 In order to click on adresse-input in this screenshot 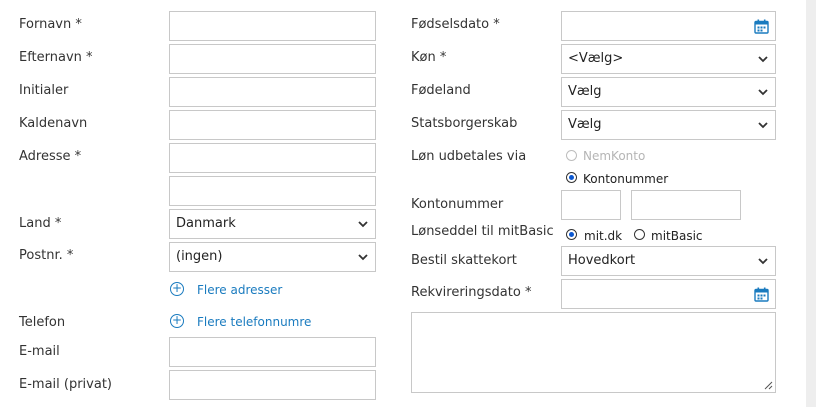, I will do `click(272, 158)`.